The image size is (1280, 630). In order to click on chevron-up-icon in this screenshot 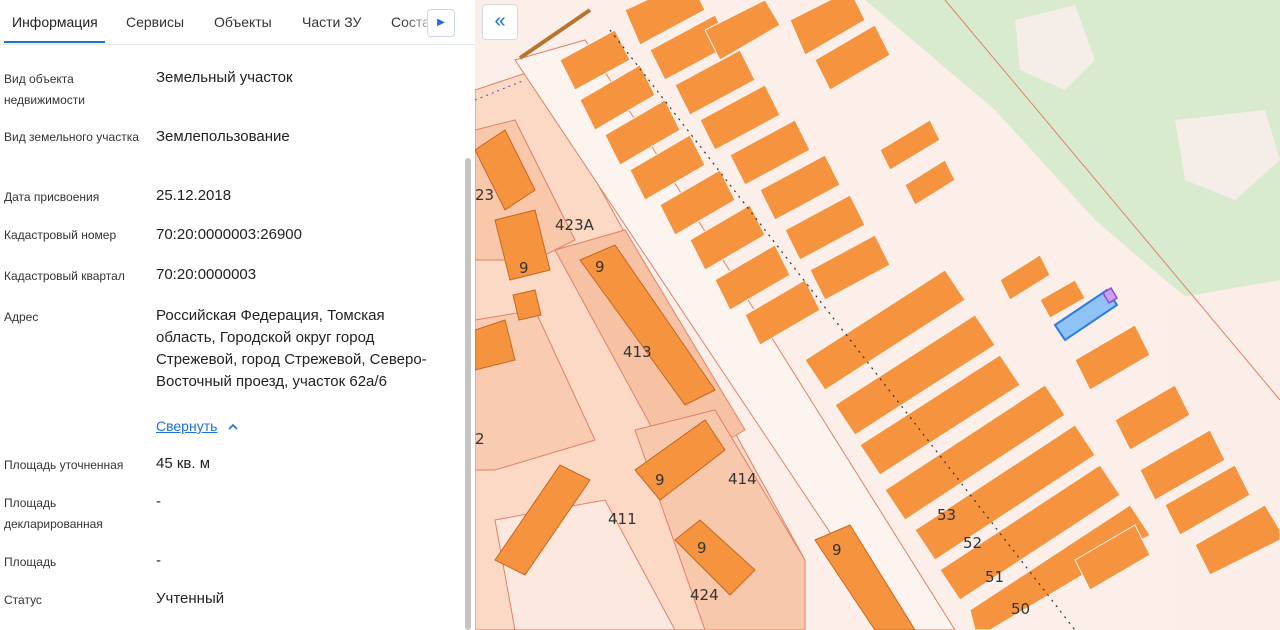, I will do `click(233, 427)`.